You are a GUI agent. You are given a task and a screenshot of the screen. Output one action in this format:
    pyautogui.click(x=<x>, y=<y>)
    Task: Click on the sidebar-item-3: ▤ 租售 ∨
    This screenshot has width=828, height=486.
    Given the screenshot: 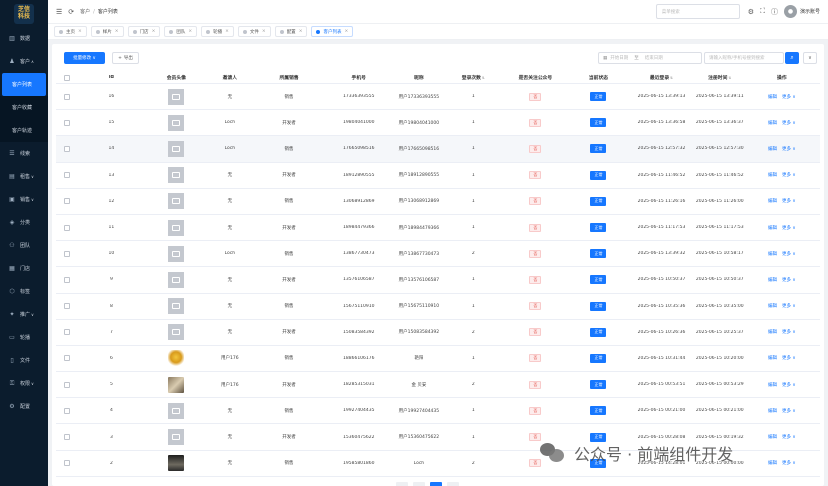 What is the action you would take?
    pyautogui.click(x=24, y=176)
    